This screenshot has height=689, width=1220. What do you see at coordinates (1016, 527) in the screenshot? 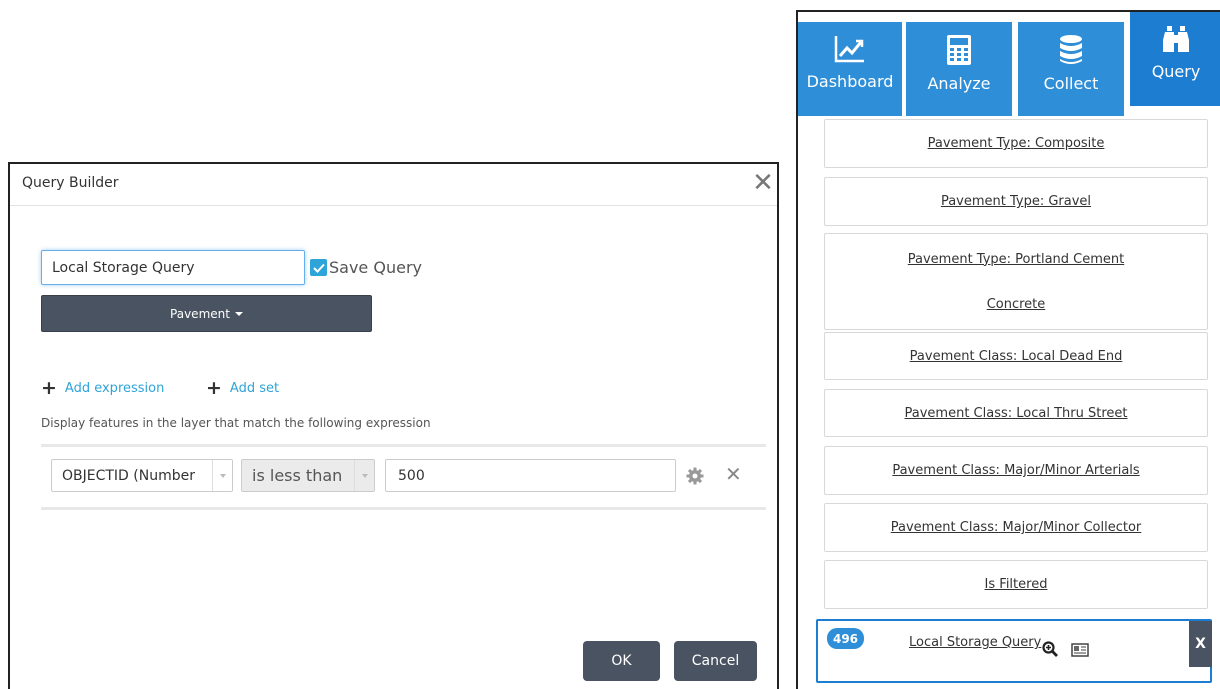
I see `query-item-pavement-class-major-minor-collector: Pavement Class: Major/Minor Collector` at bounding box center [1016, 527].